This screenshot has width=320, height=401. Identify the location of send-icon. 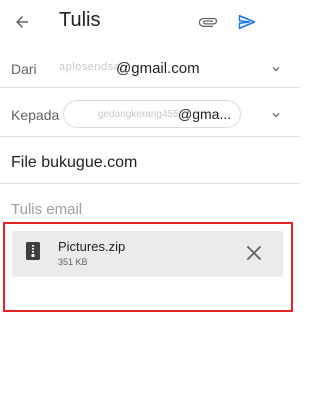
(247, 22).